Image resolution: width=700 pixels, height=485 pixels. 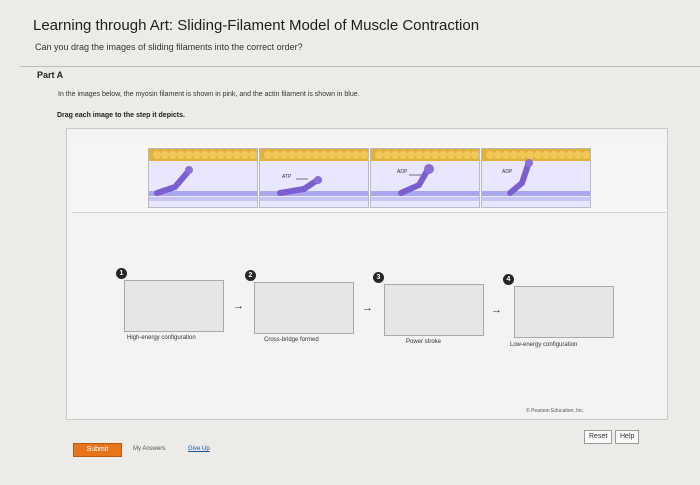 I want to click on submit-button: Submit, so click(x=97, y=450).